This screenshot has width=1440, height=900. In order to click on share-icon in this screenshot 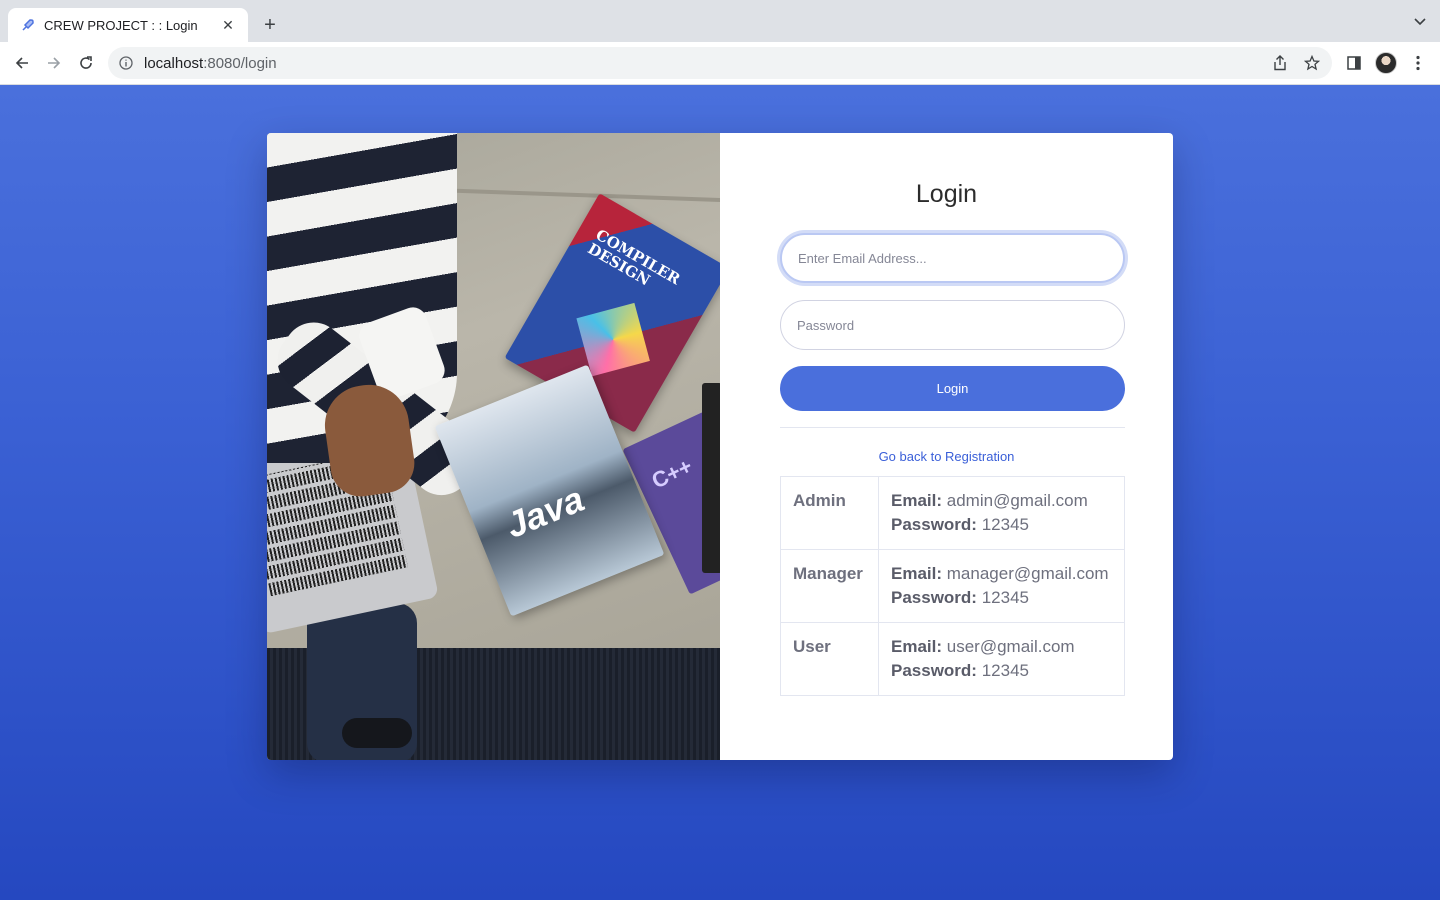, I will do `click(1280, 63)`.